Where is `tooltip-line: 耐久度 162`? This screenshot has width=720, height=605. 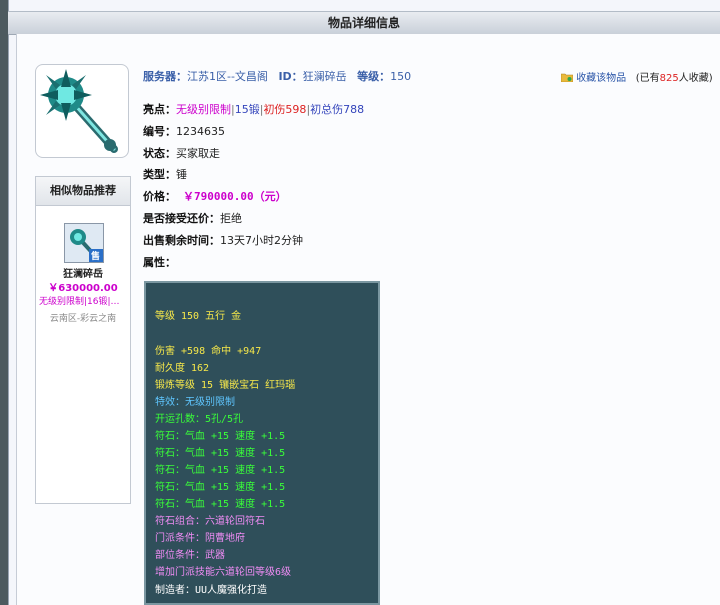
tooltip-line: 耐久度 162 is located at coordinates (182, 368).